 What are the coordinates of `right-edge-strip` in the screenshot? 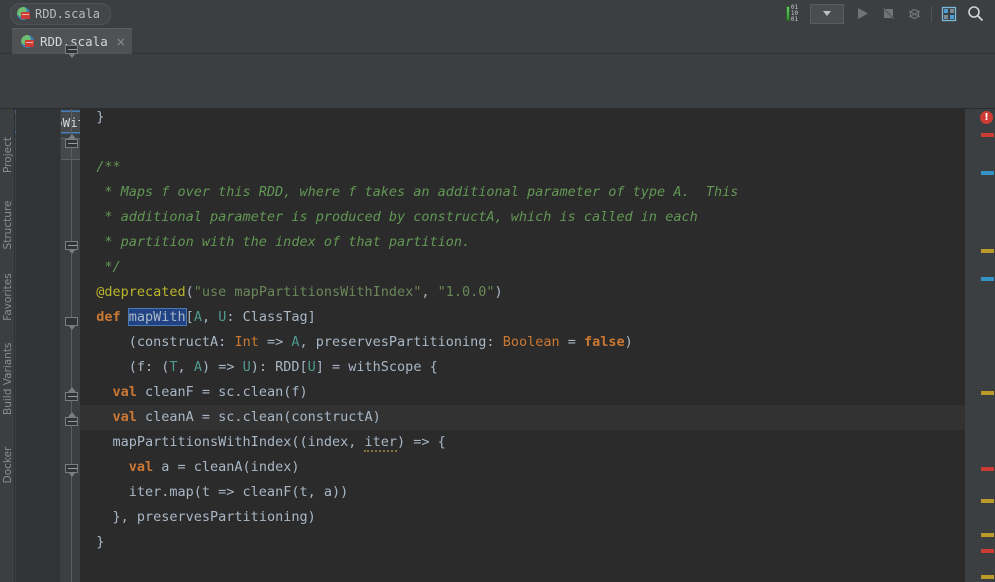 It's located at (987, 345).